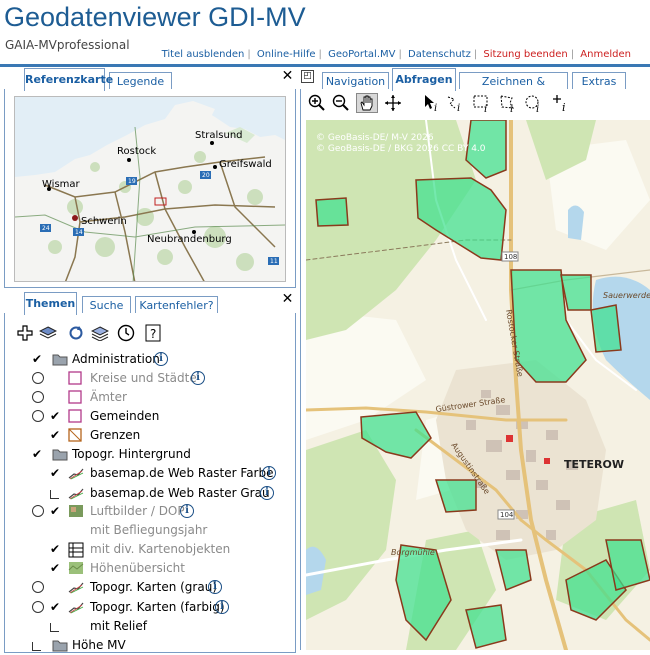 This screenshot has height=655, width=650. What do you see at coordinates (46, 228) in the screenshot?
I see `route-24: 24` at bounding box center [46, 228].